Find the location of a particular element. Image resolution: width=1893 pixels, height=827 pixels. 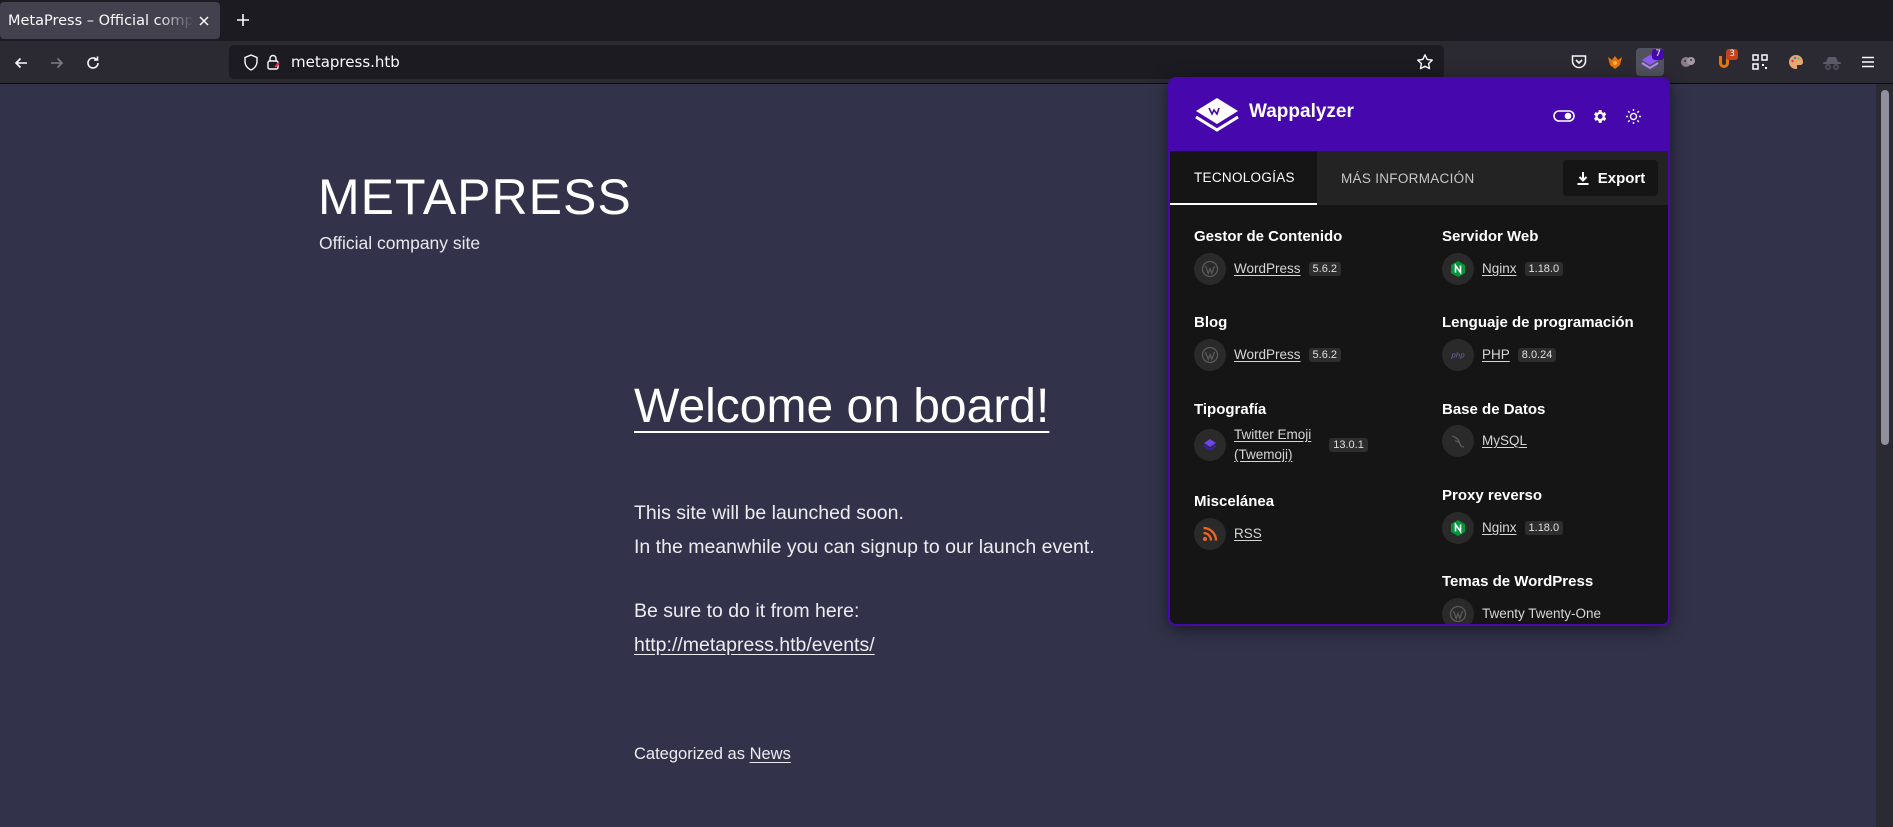

star-icon is located at coordinates (1425, 64).